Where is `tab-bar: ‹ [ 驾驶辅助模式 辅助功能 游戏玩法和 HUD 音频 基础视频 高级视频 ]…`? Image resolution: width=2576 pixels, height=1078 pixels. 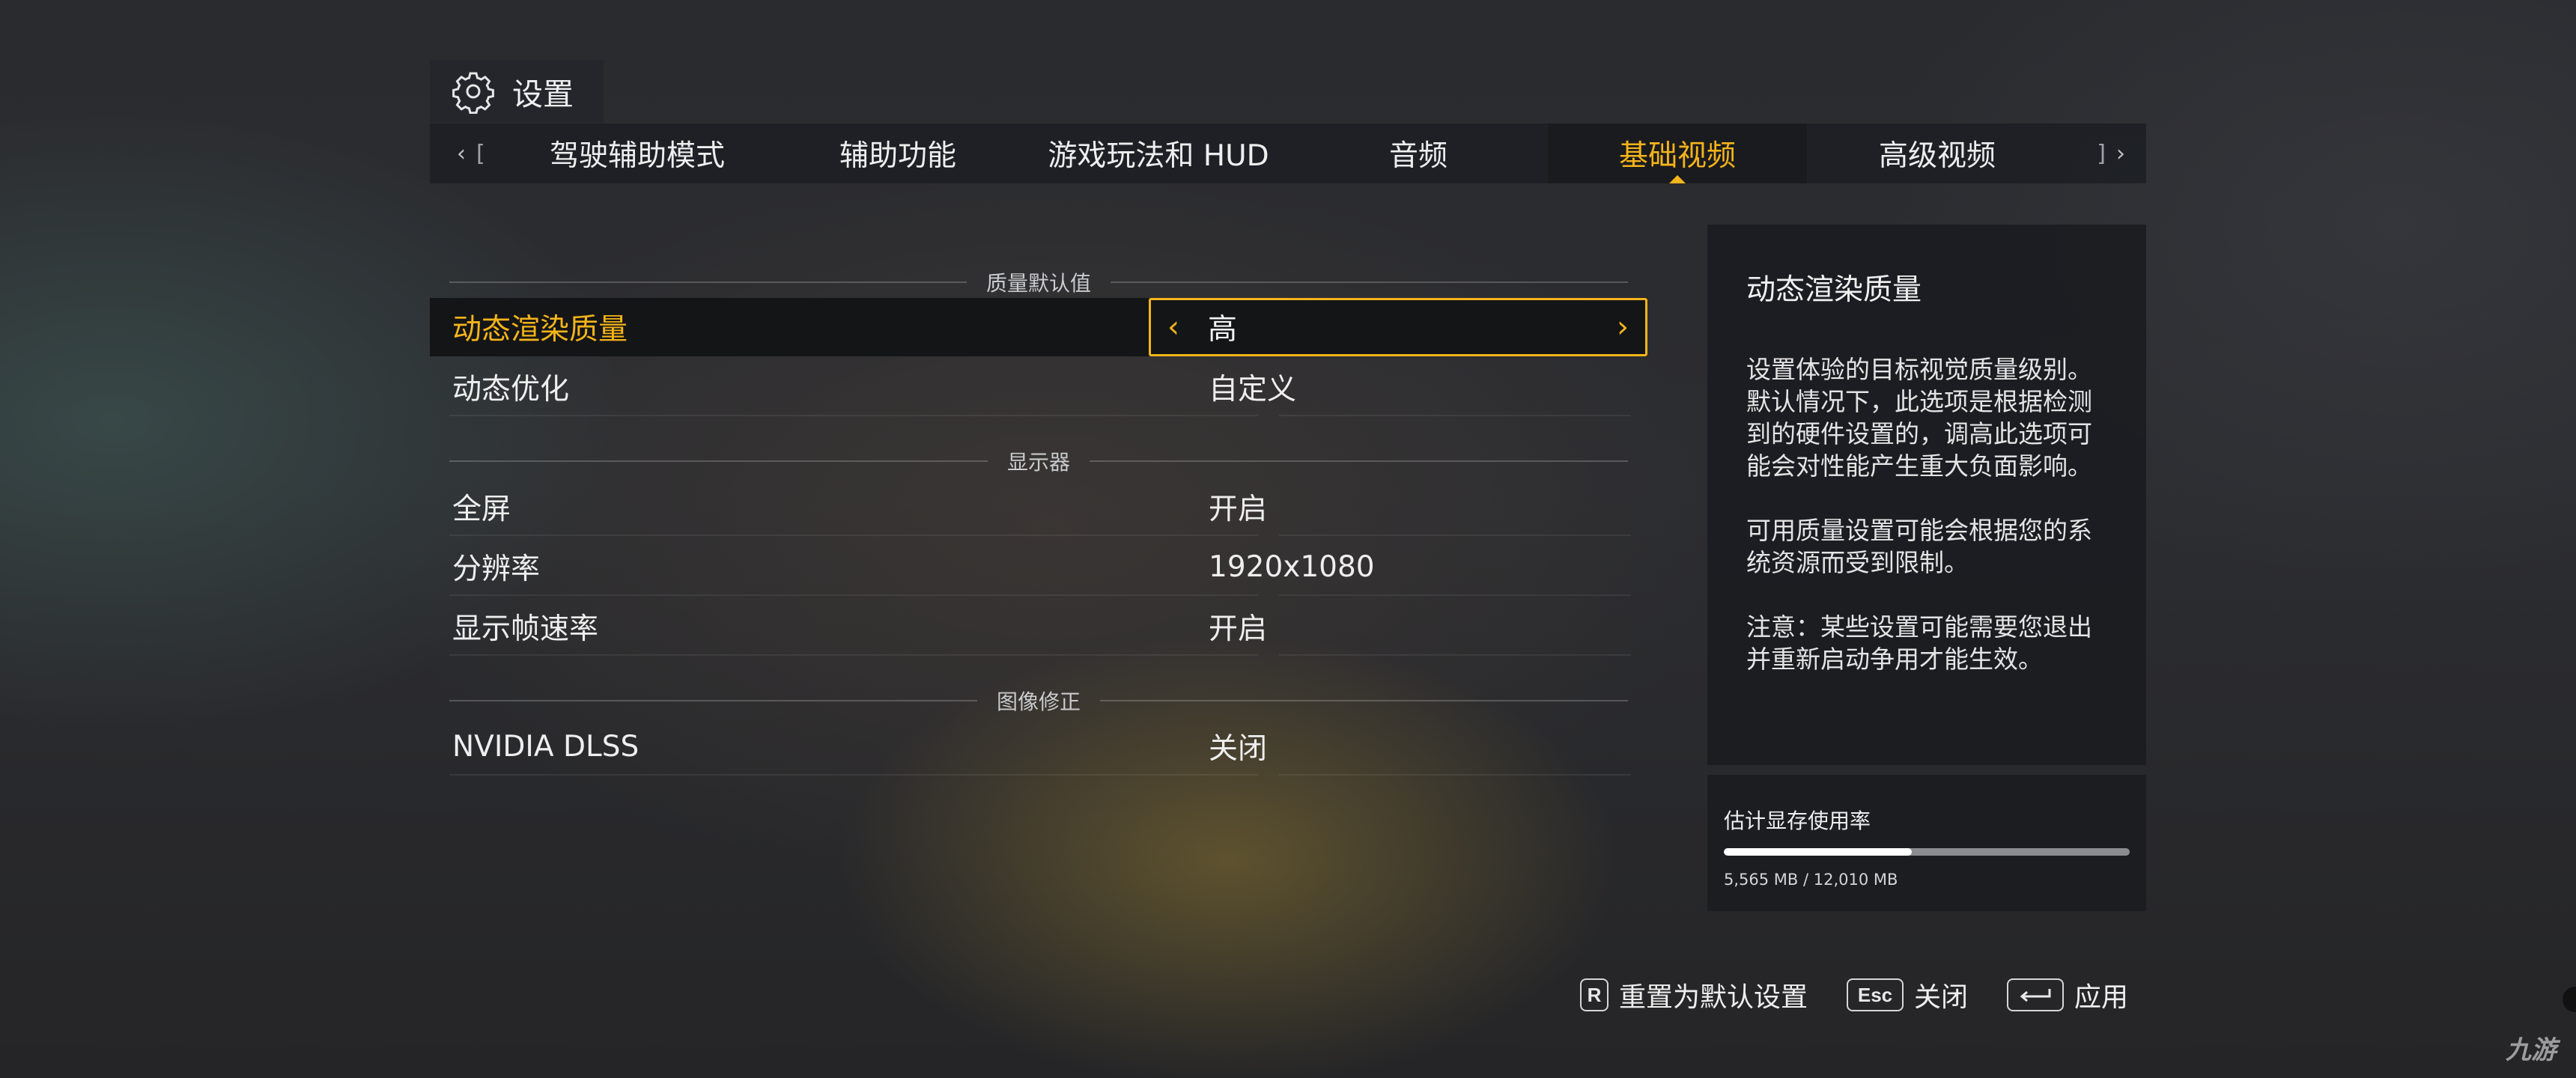
tab-bar: ‹ [ 驾驶辅助模式 辅助功能 游戏玩法和 HUD 音频 基础视频 高级视频 ]… is located at coordinates (1288, 153).